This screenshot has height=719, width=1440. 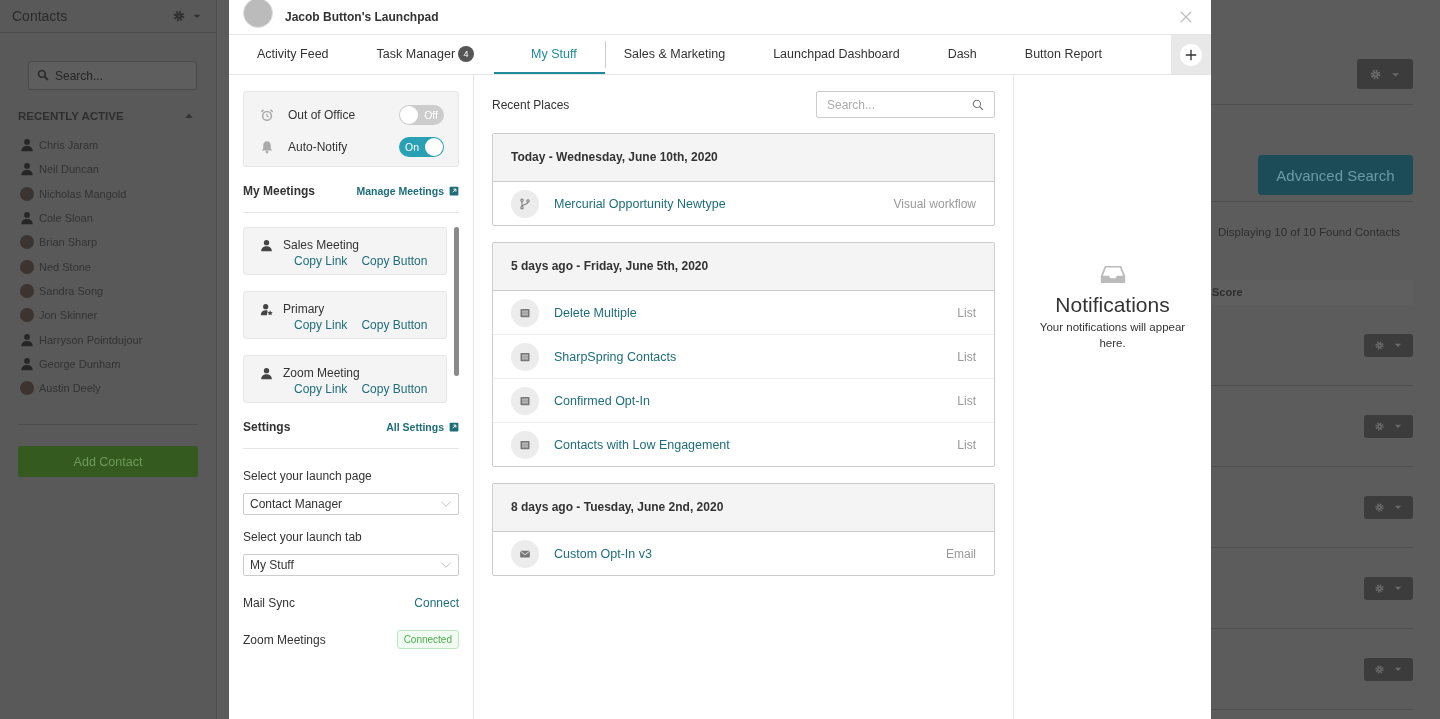 What do you see at coordinates (724, 203) in the screenshot?
I see `recent-item-link: Mercurial Opportunity Newtype` at bounding box center [724, 203].